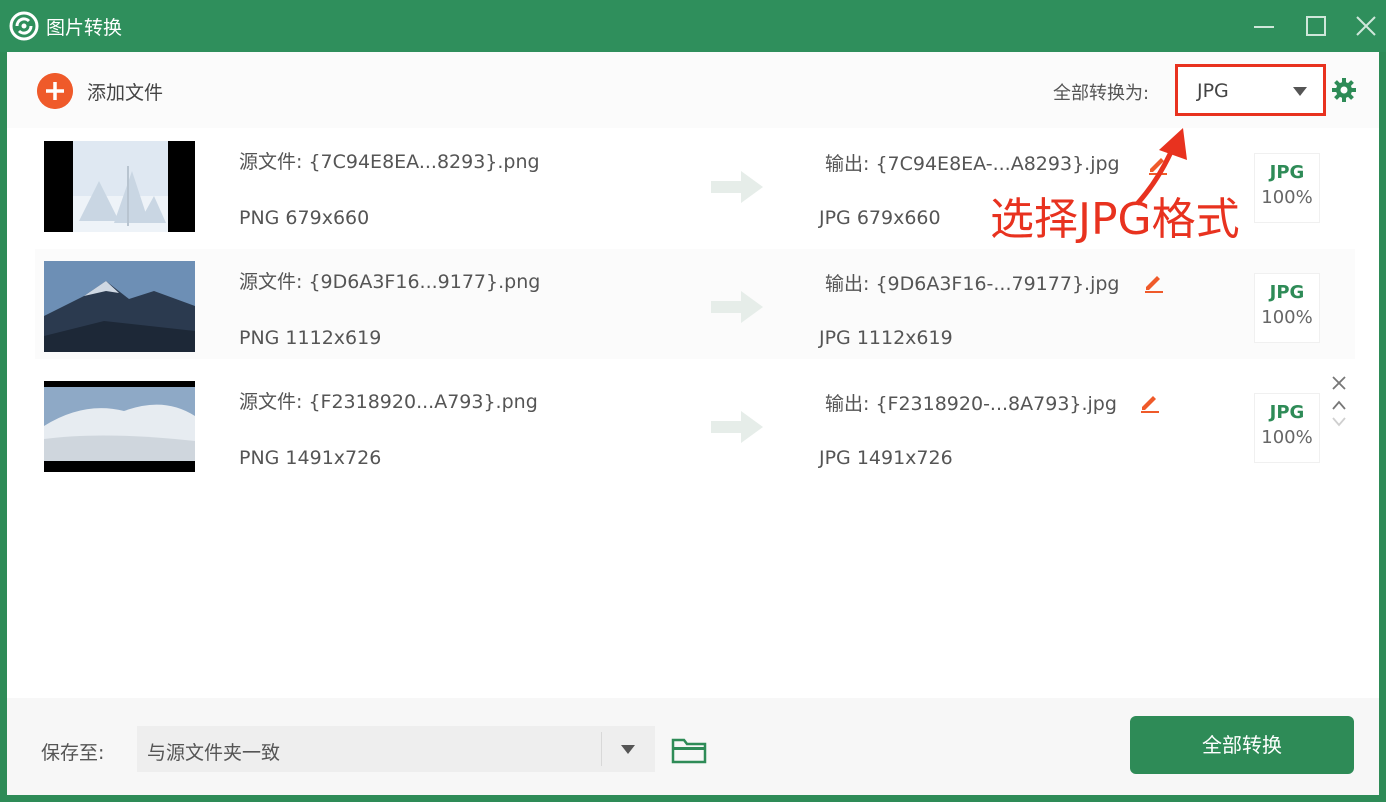  Describe the element at coordinates (73, 753) in the screenshot. I see `save-to-label: 保存至:` at that location.